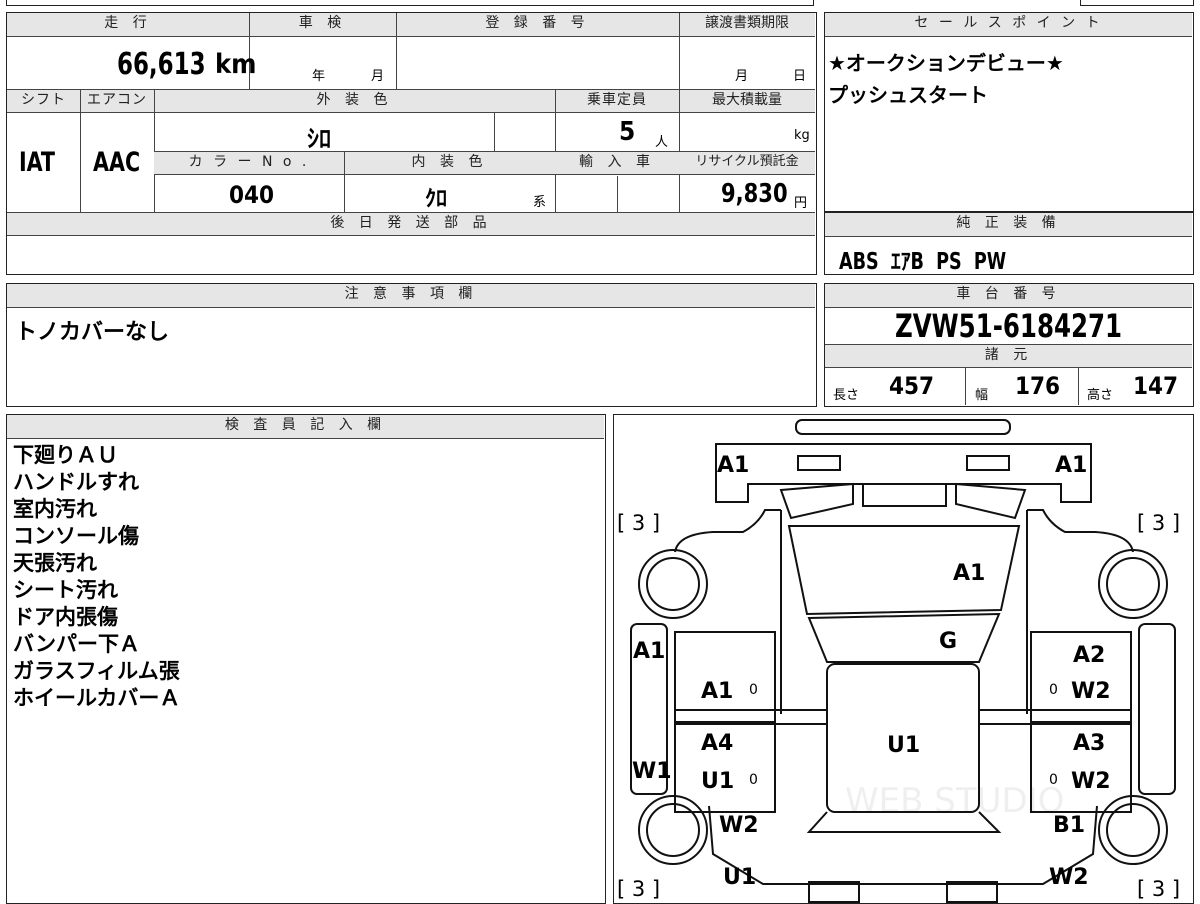 The height and width of the screenshot is (904, 1200). Describe the element at coordinates (747, 101) in the screenshot. I see `max-load-header: 最大積載量` at that location.